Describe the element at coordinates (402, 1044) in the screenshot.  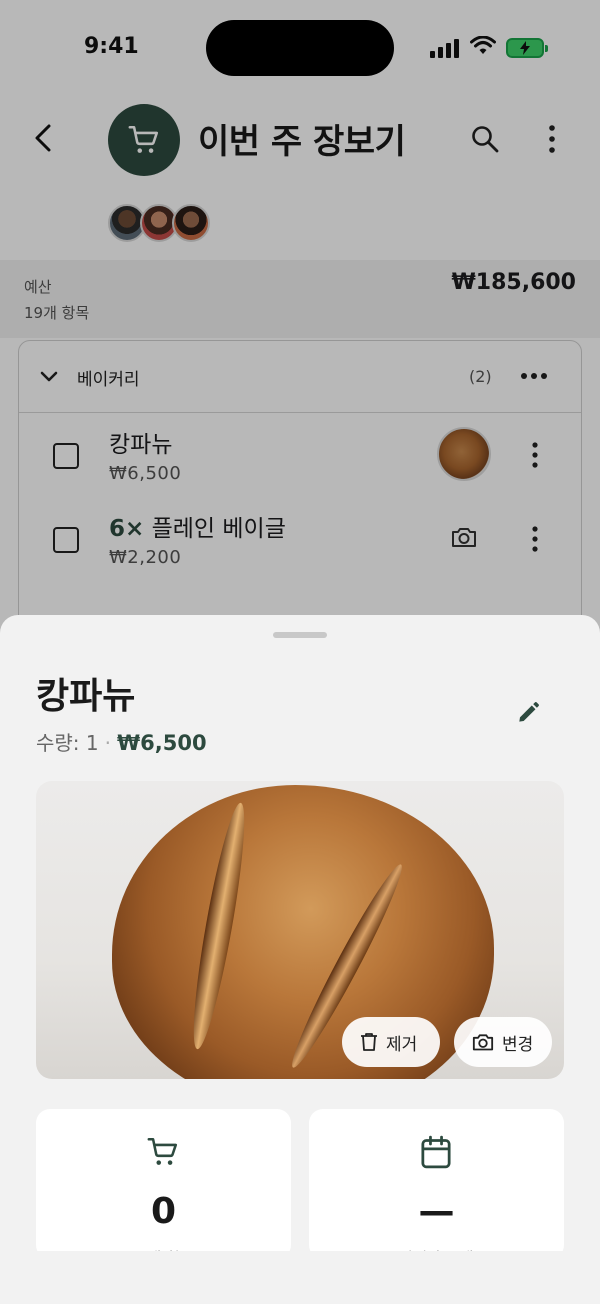
I see `remove-label: 제거` at that location.